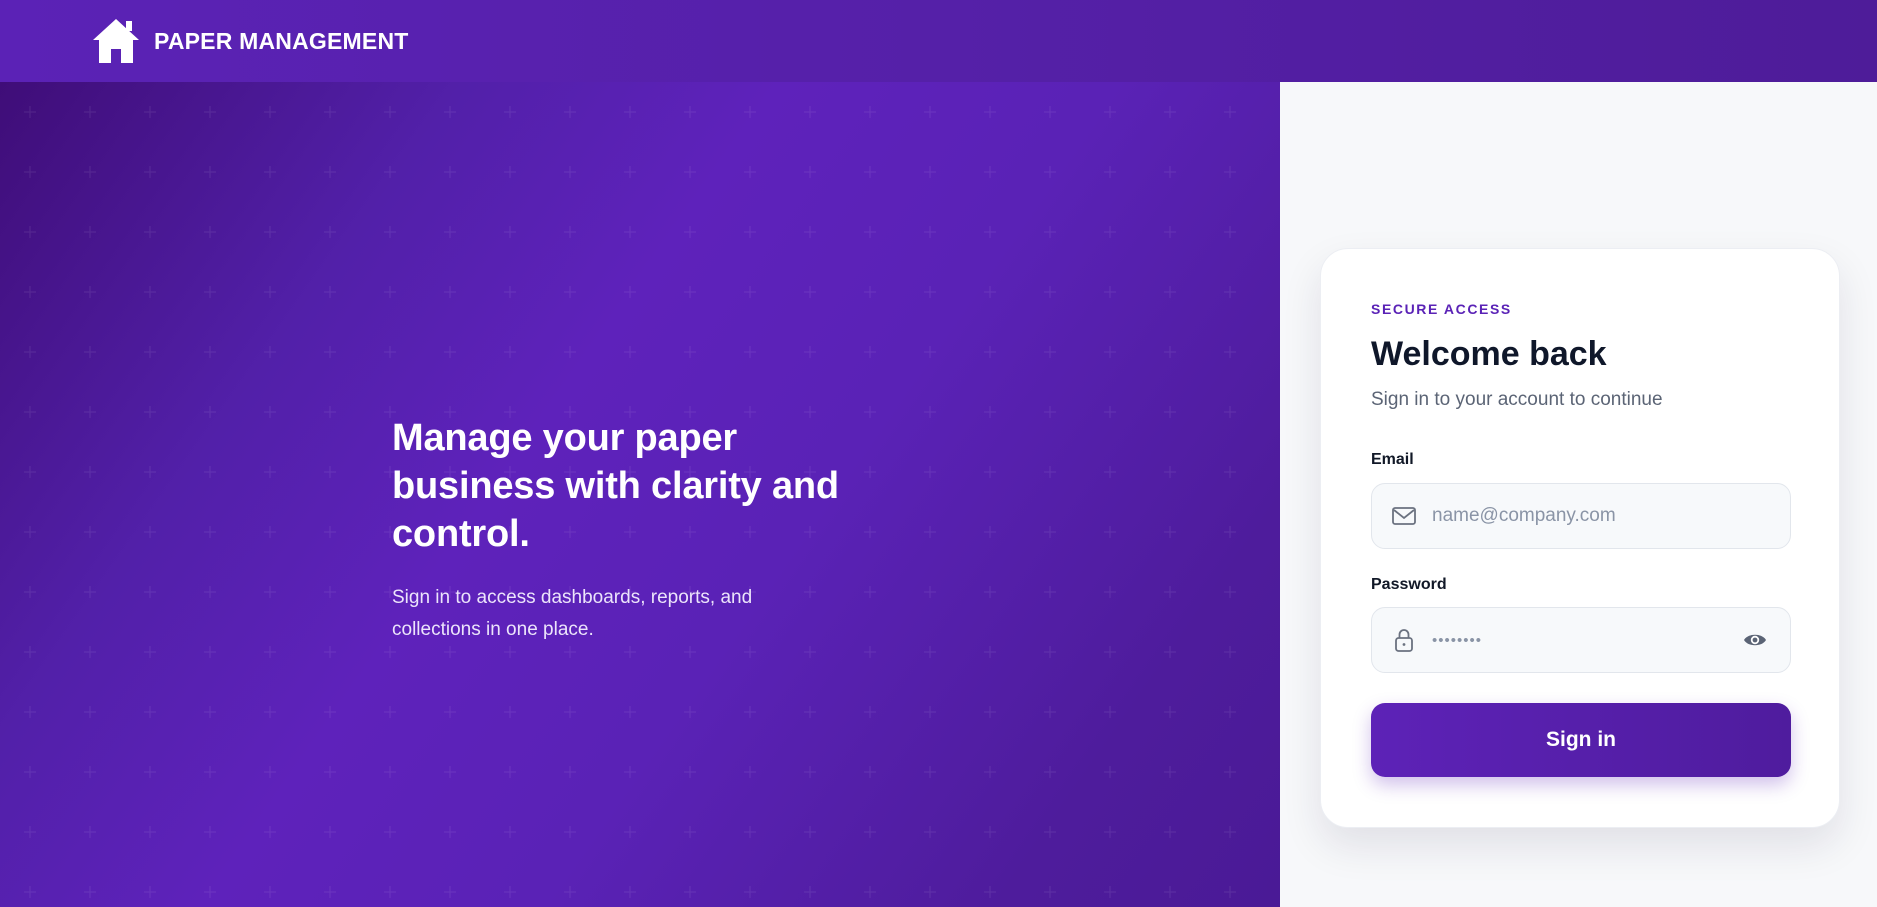  What do you see at coordinates (1611, 516) in the screenshot?
I see `email-input` at bounding box center [1611, 516].